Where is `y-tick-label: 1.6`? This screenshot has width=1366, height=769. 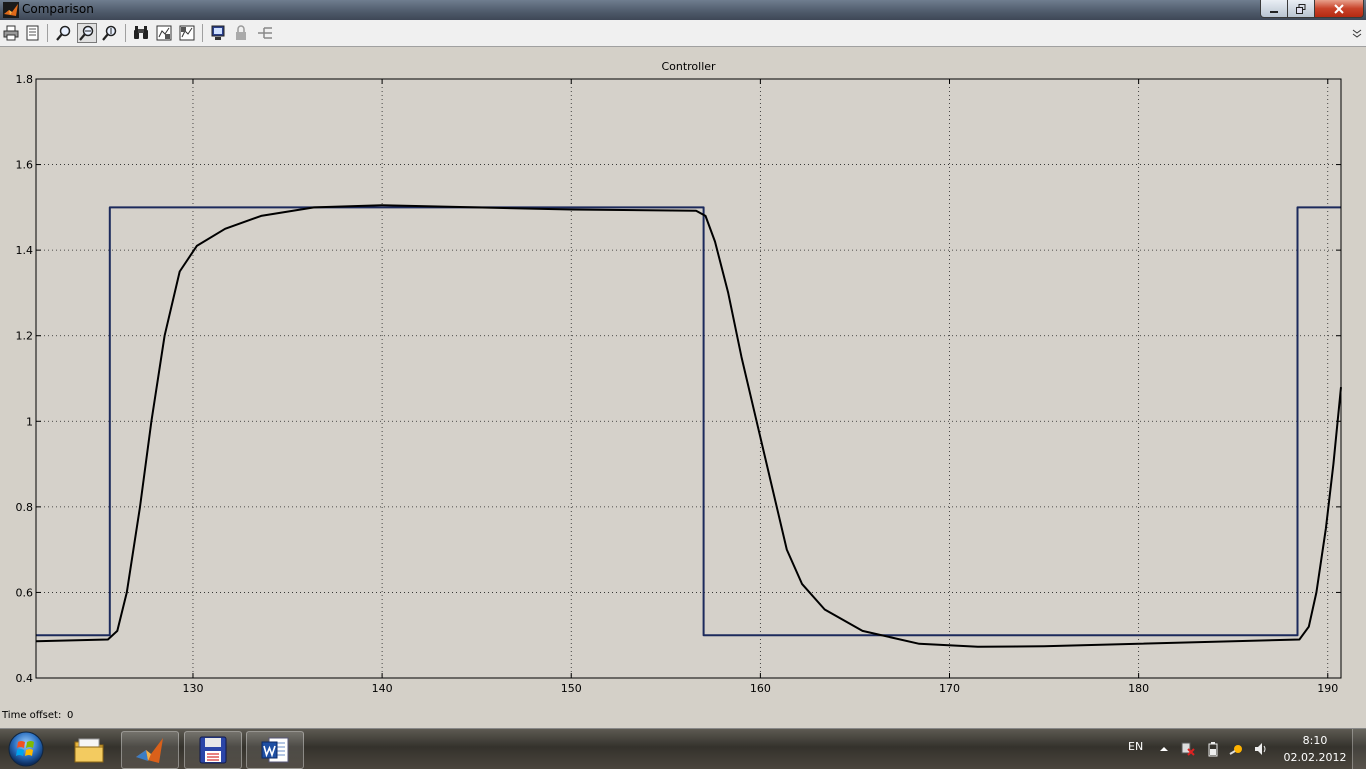
y-tick-label: 1.6 is located at coordinates (25, 165).